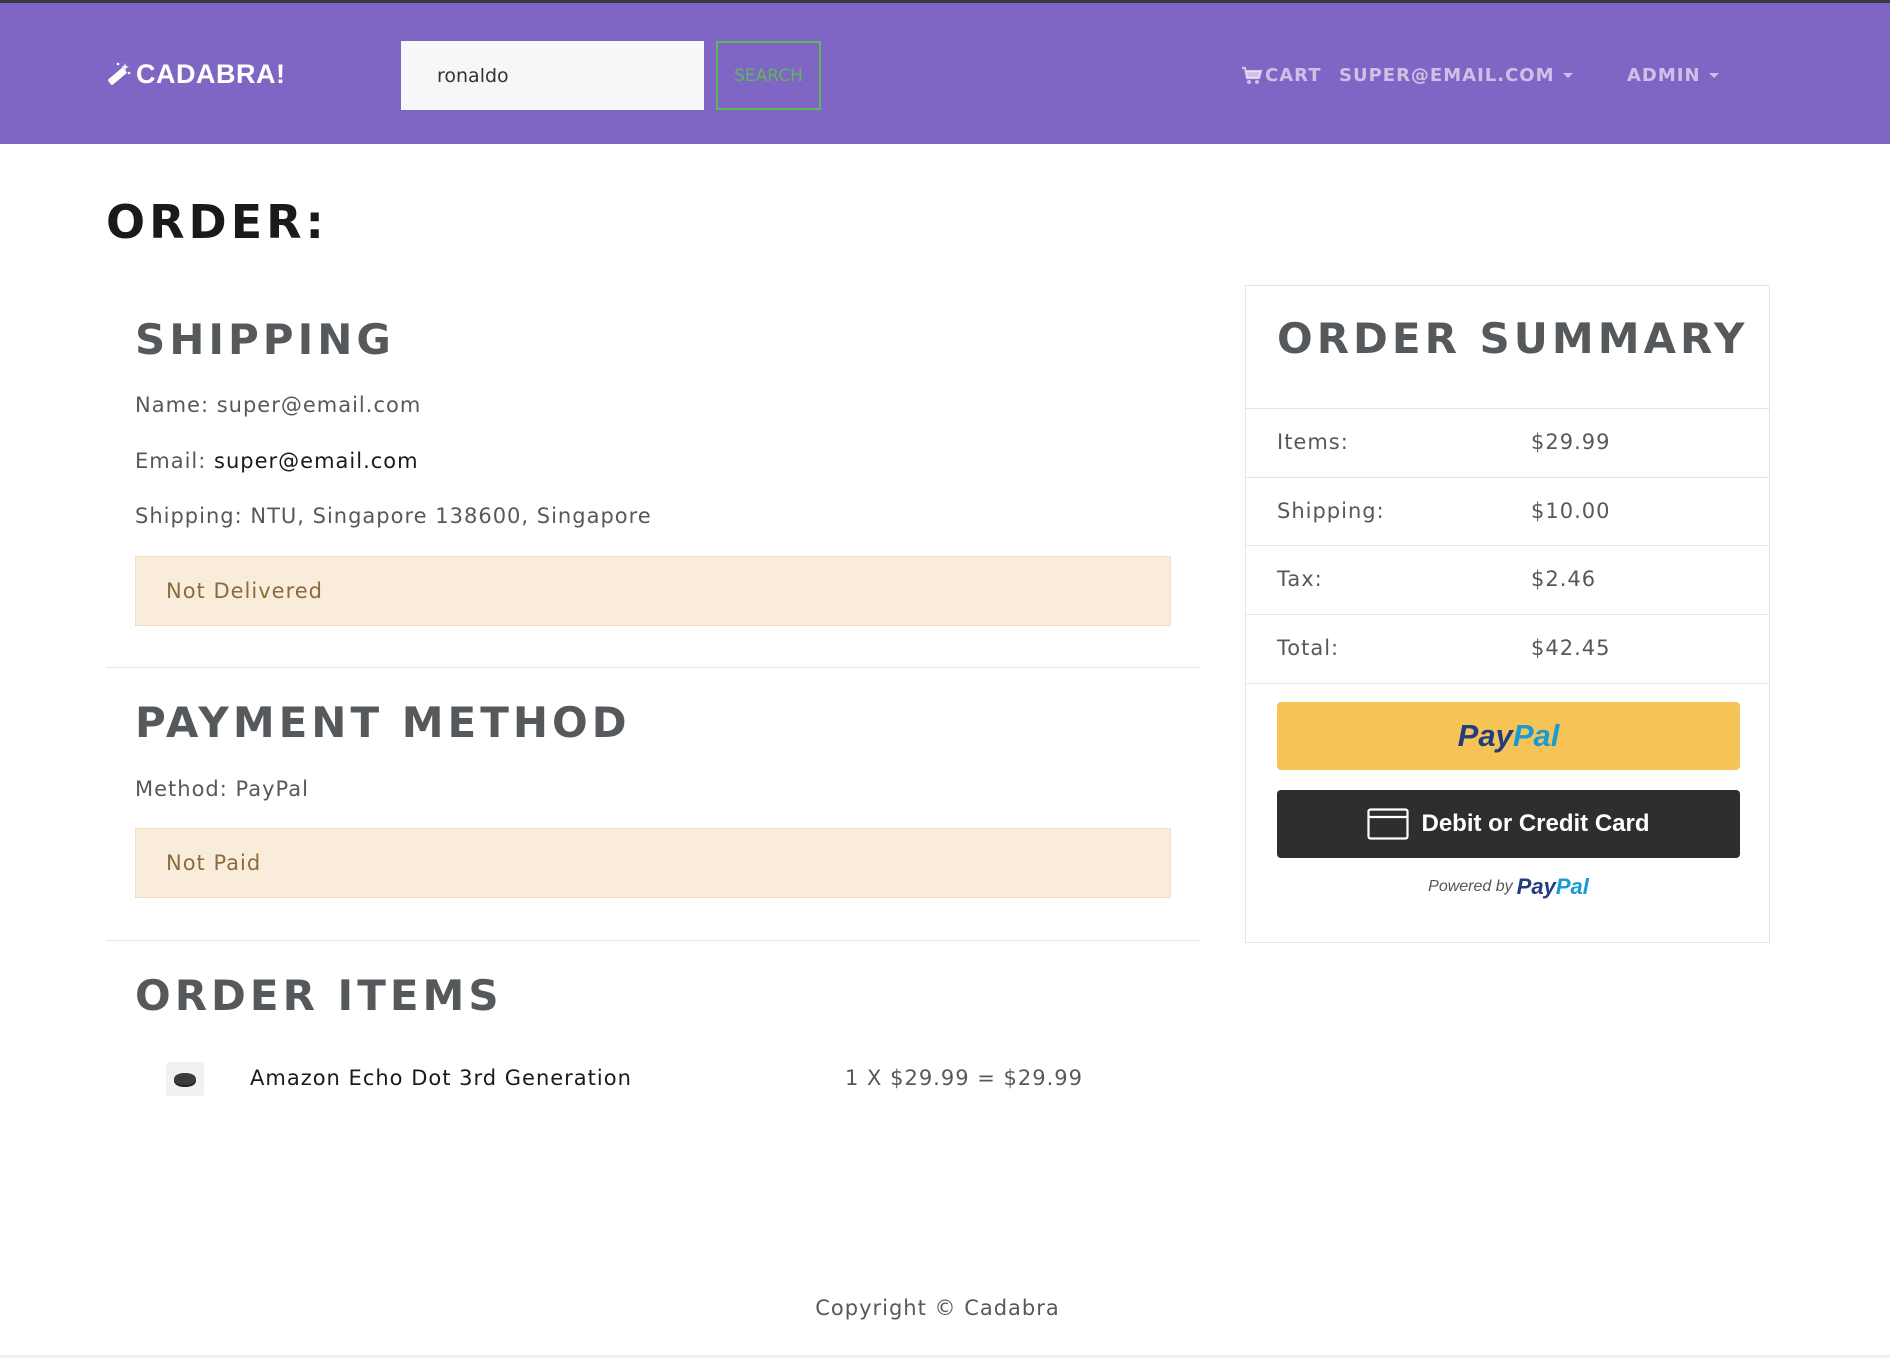 This screenshot has width=1890, height=1358. I want to click on shipping-email-link: super@email.com, so click(316, 461).